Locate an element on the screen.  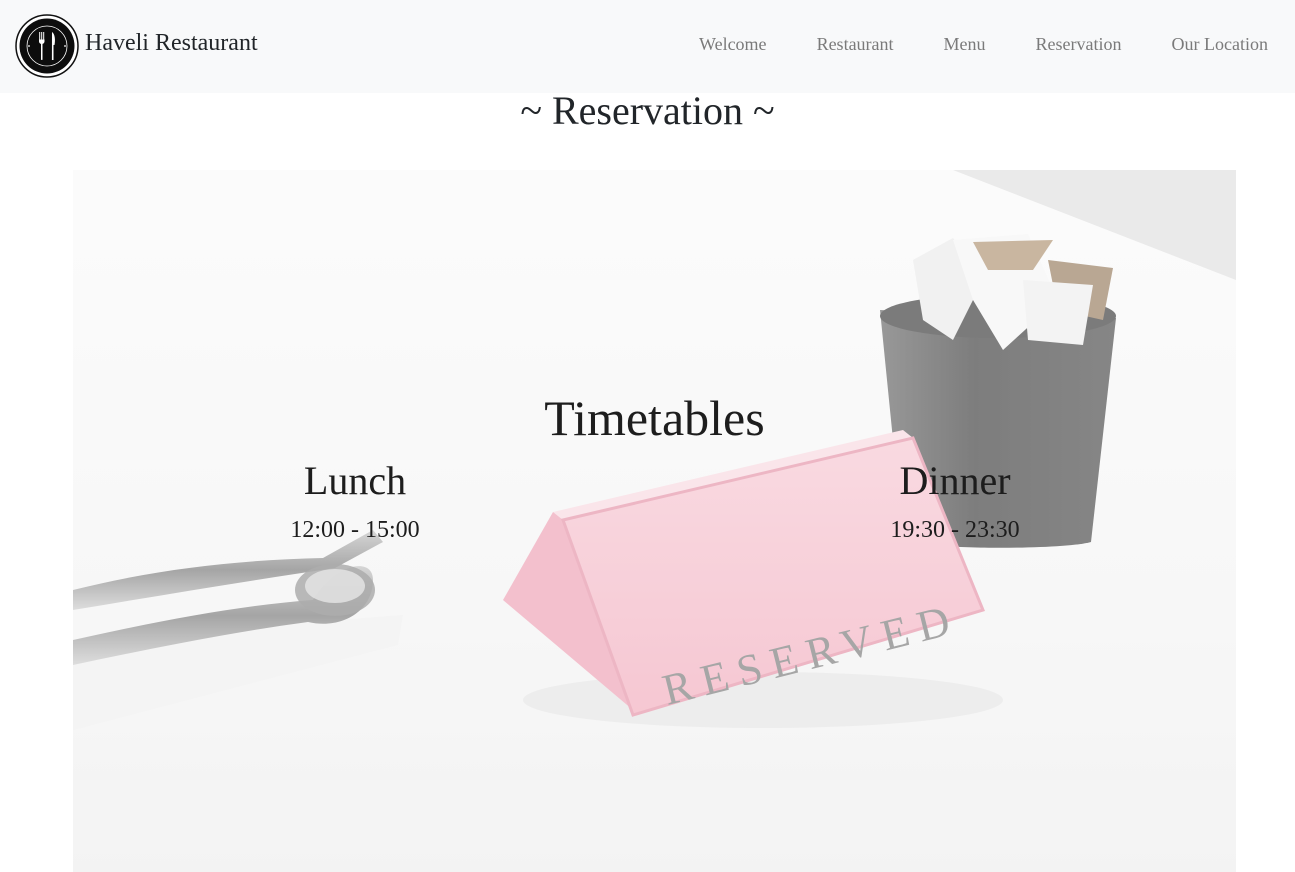
nav-link-our-location: Our Location is located at coordinates (1222, 44).